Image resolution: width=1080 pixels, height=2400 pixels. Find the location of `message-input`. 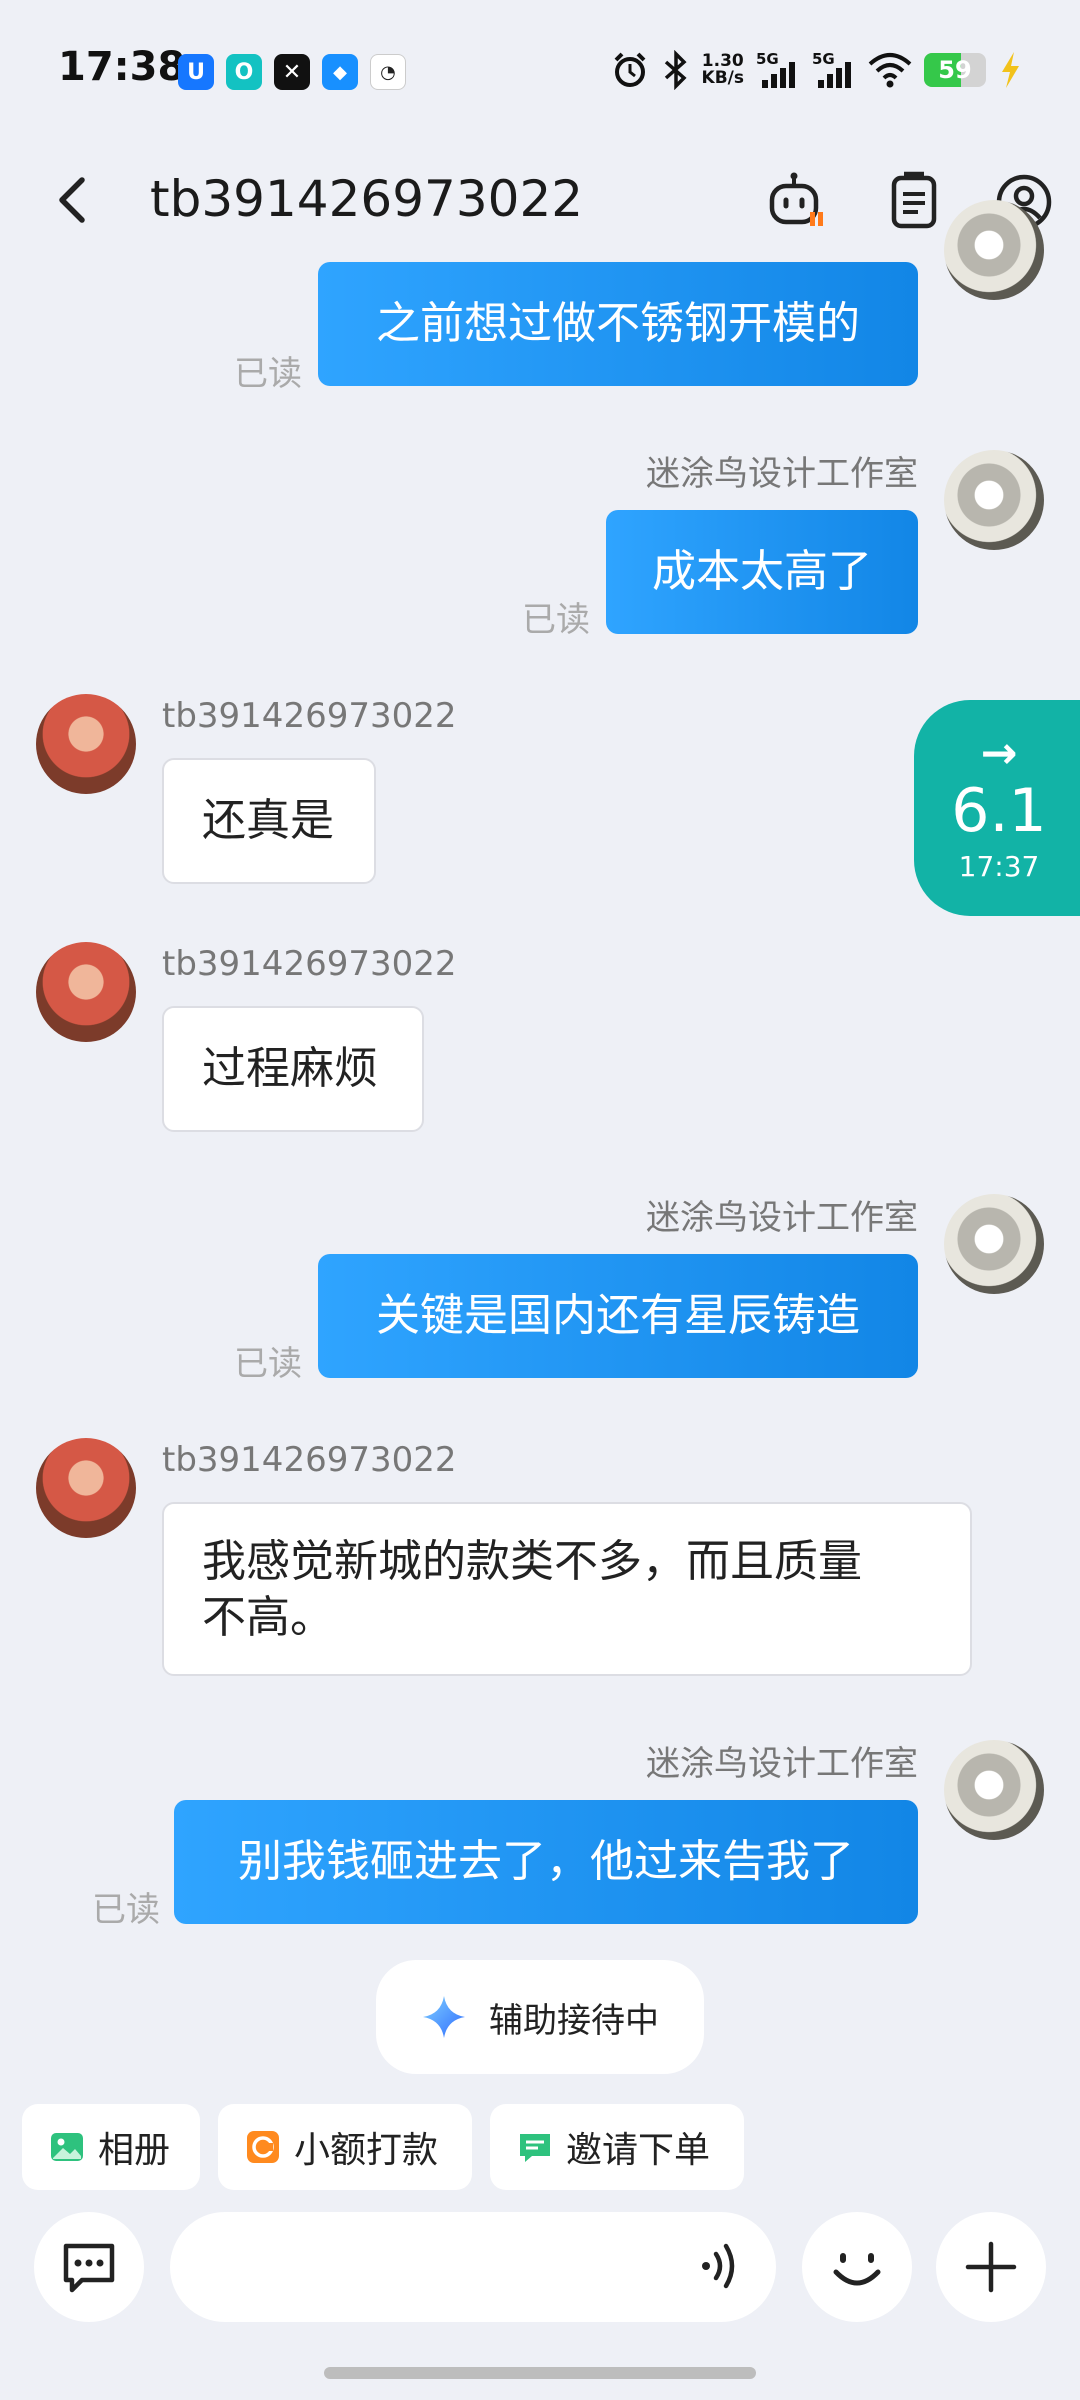

message-input is located at coordinates (473, 2267).